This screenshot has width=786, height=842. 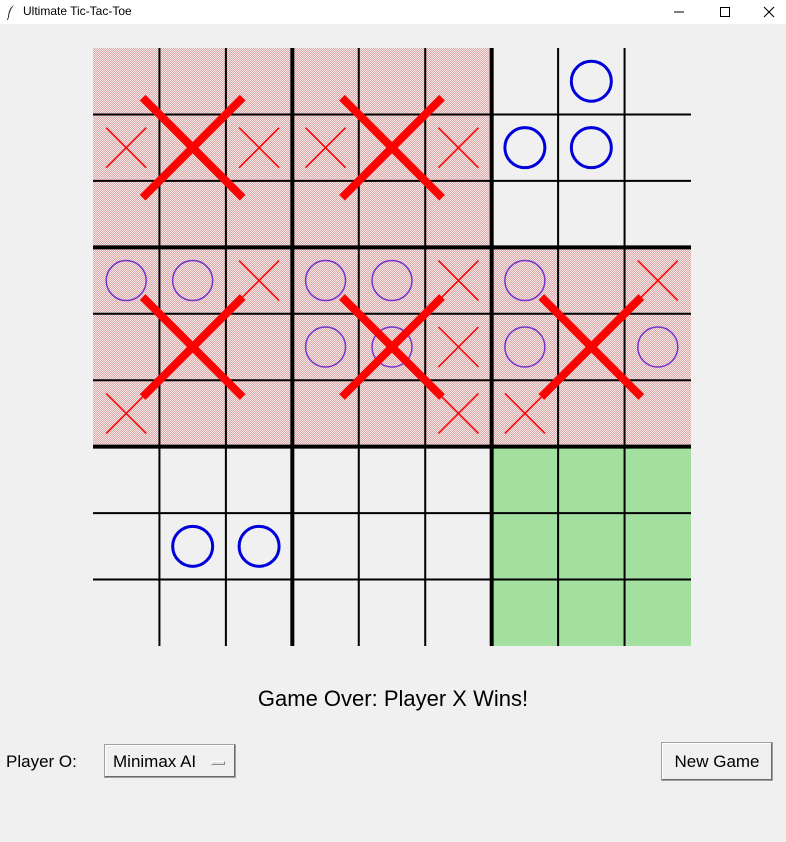 I want to click on title-bar: Ultimate Tic-Tac-Toe, so click(x=393, y=12).